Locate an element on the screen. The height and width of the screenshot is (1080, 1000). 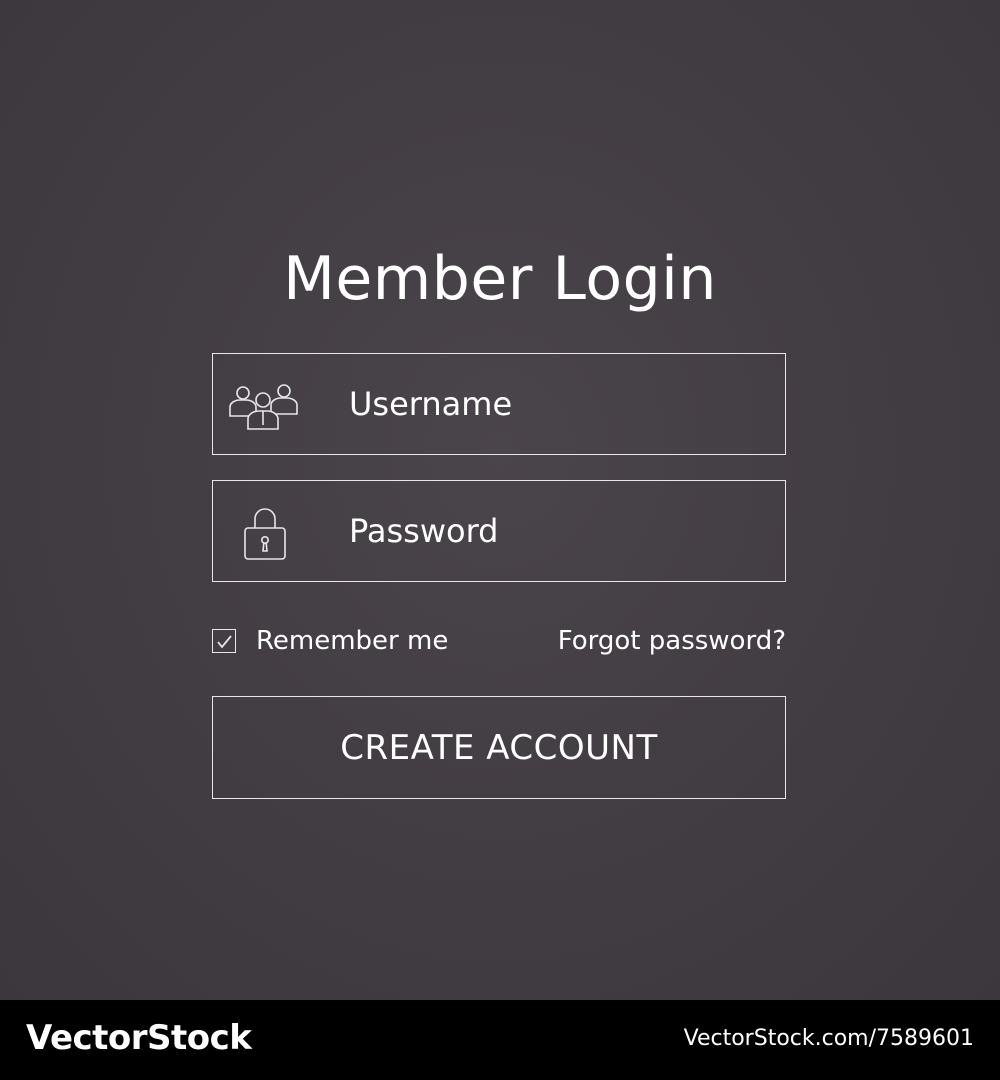
watermark-footer: VectorStock VectorStock.com/7589601 is located at coordinates (500, 1040).